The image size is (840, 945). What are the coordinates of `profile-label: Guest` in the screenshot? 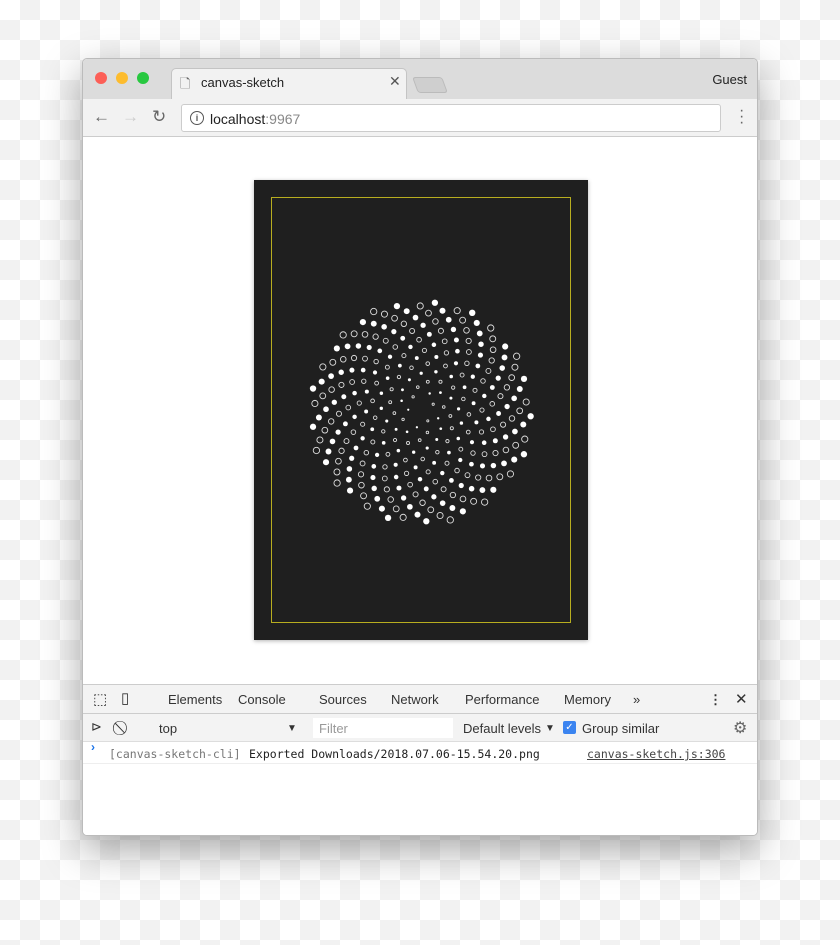 It's located at (729, 79).